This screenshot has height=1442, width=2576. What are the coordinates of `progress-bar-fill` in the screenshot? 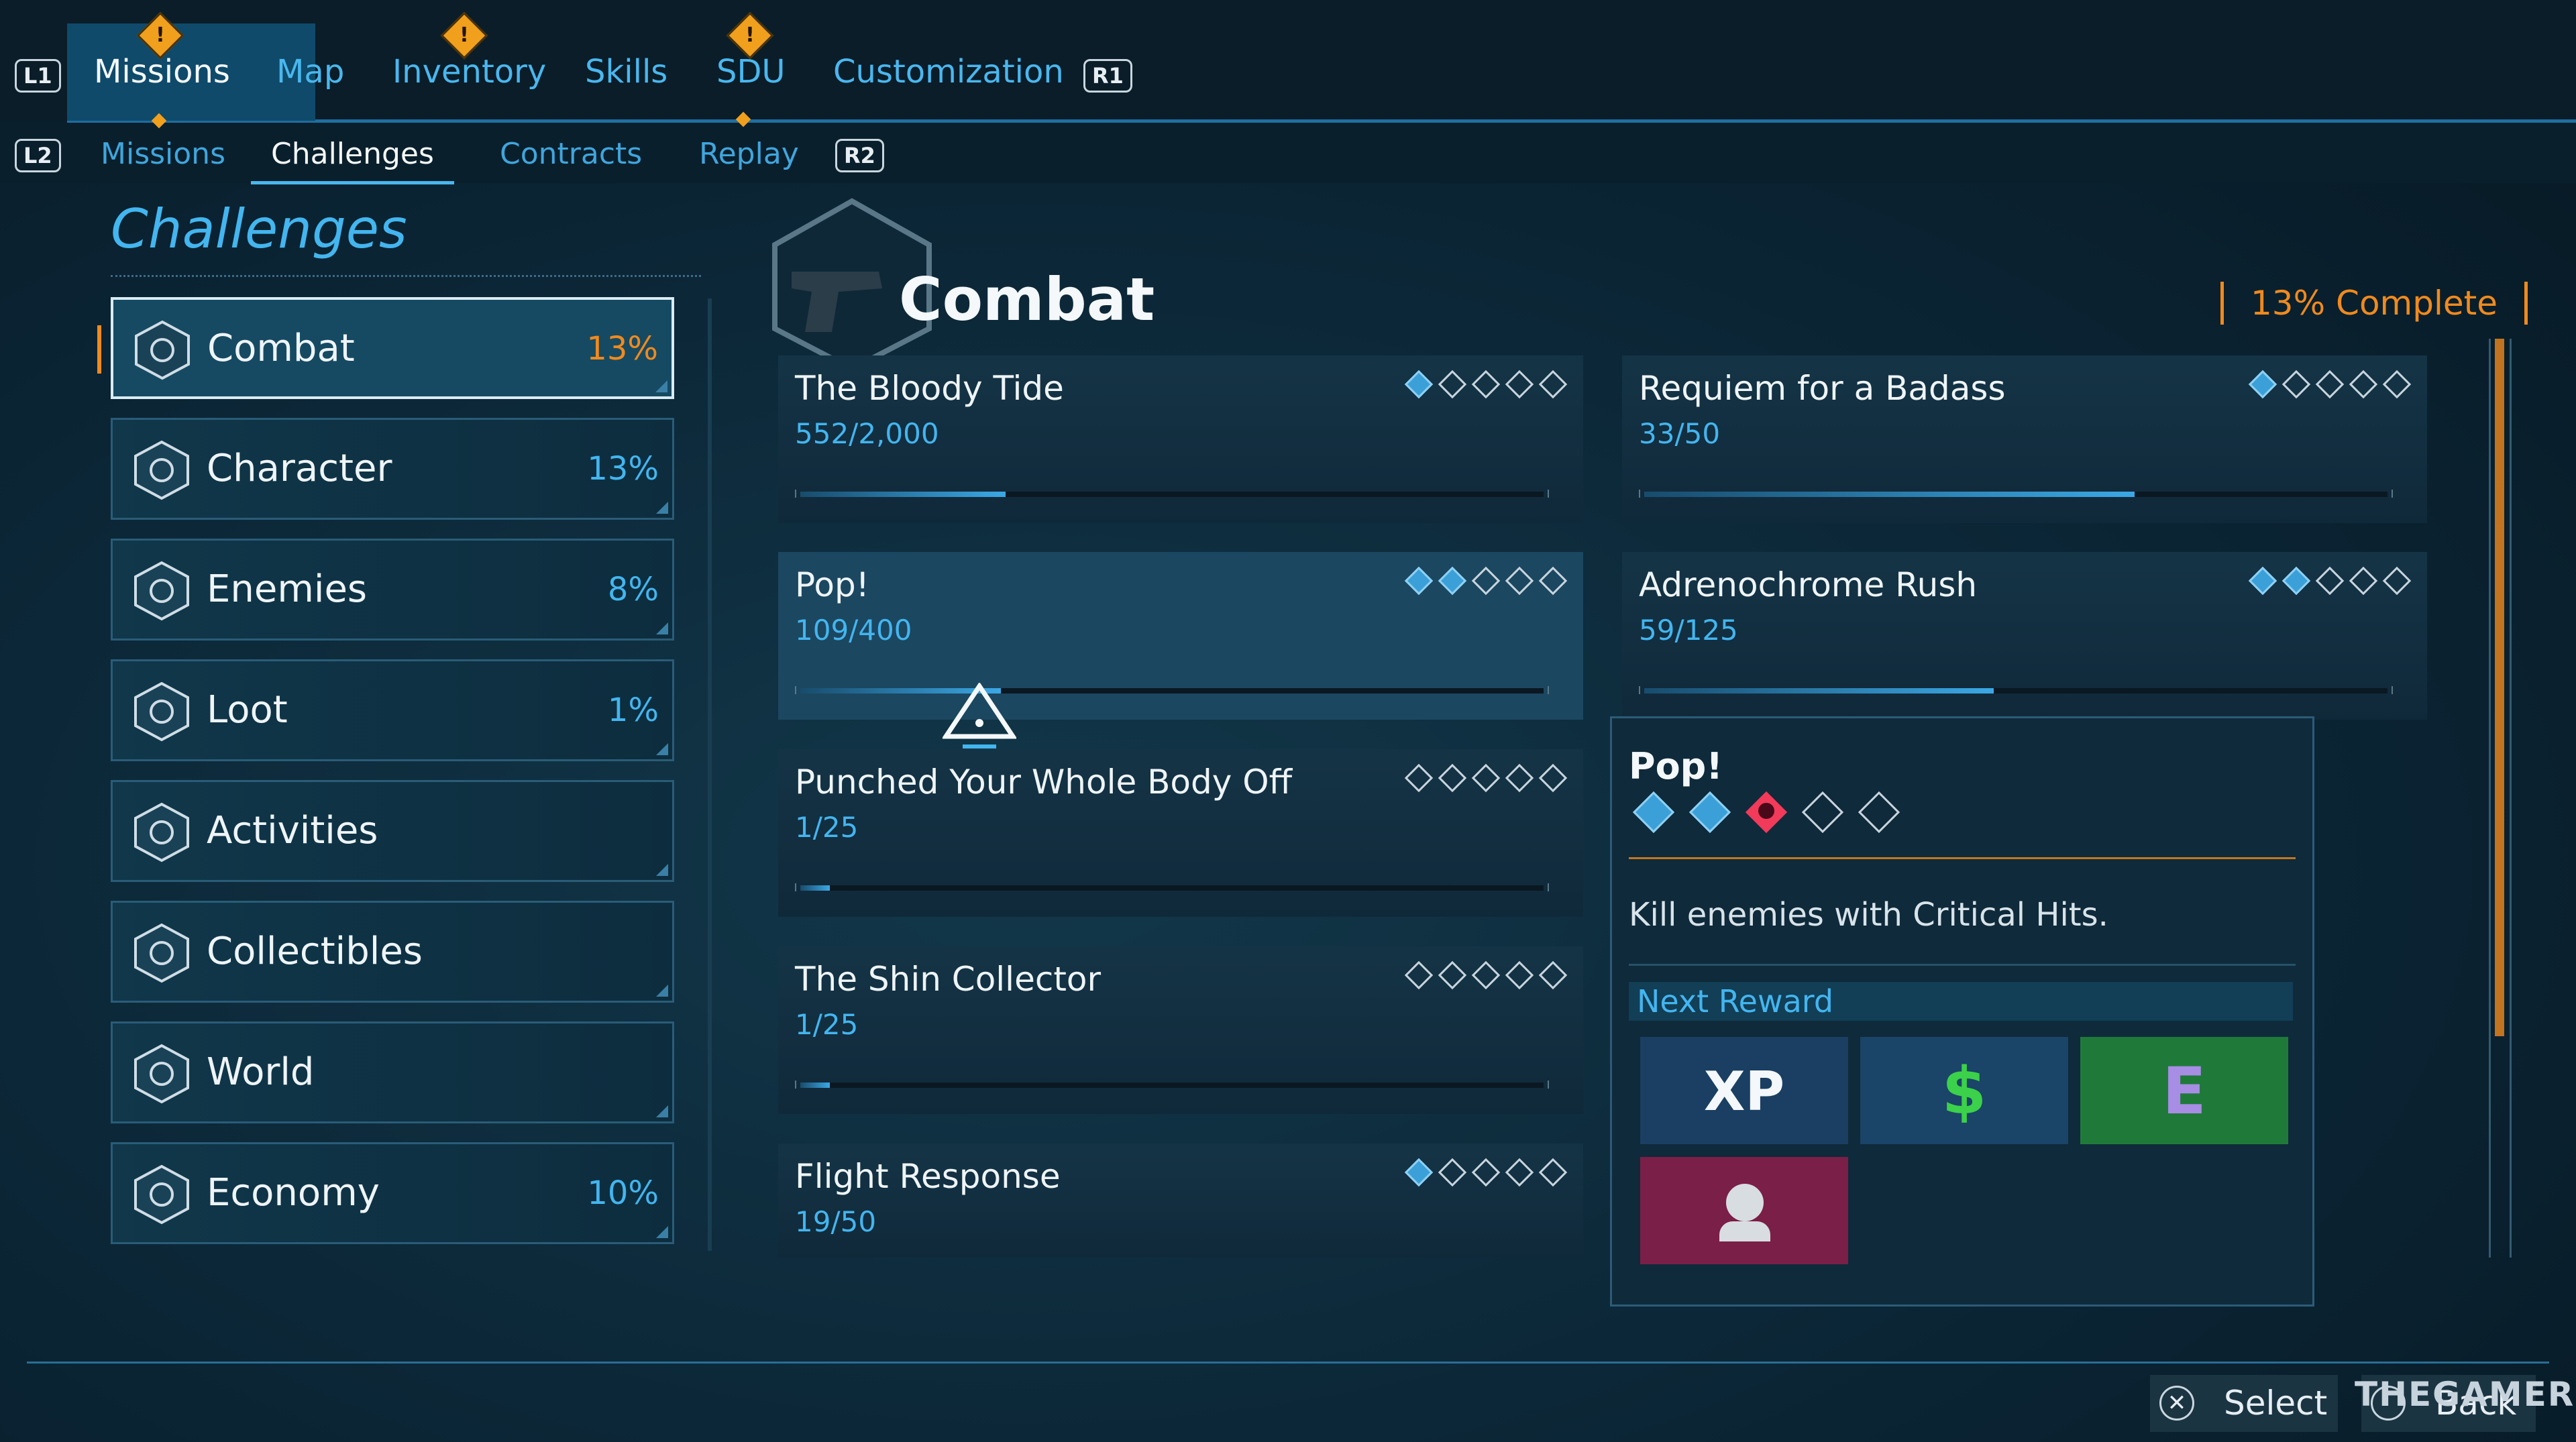 It's located at (815, 888).